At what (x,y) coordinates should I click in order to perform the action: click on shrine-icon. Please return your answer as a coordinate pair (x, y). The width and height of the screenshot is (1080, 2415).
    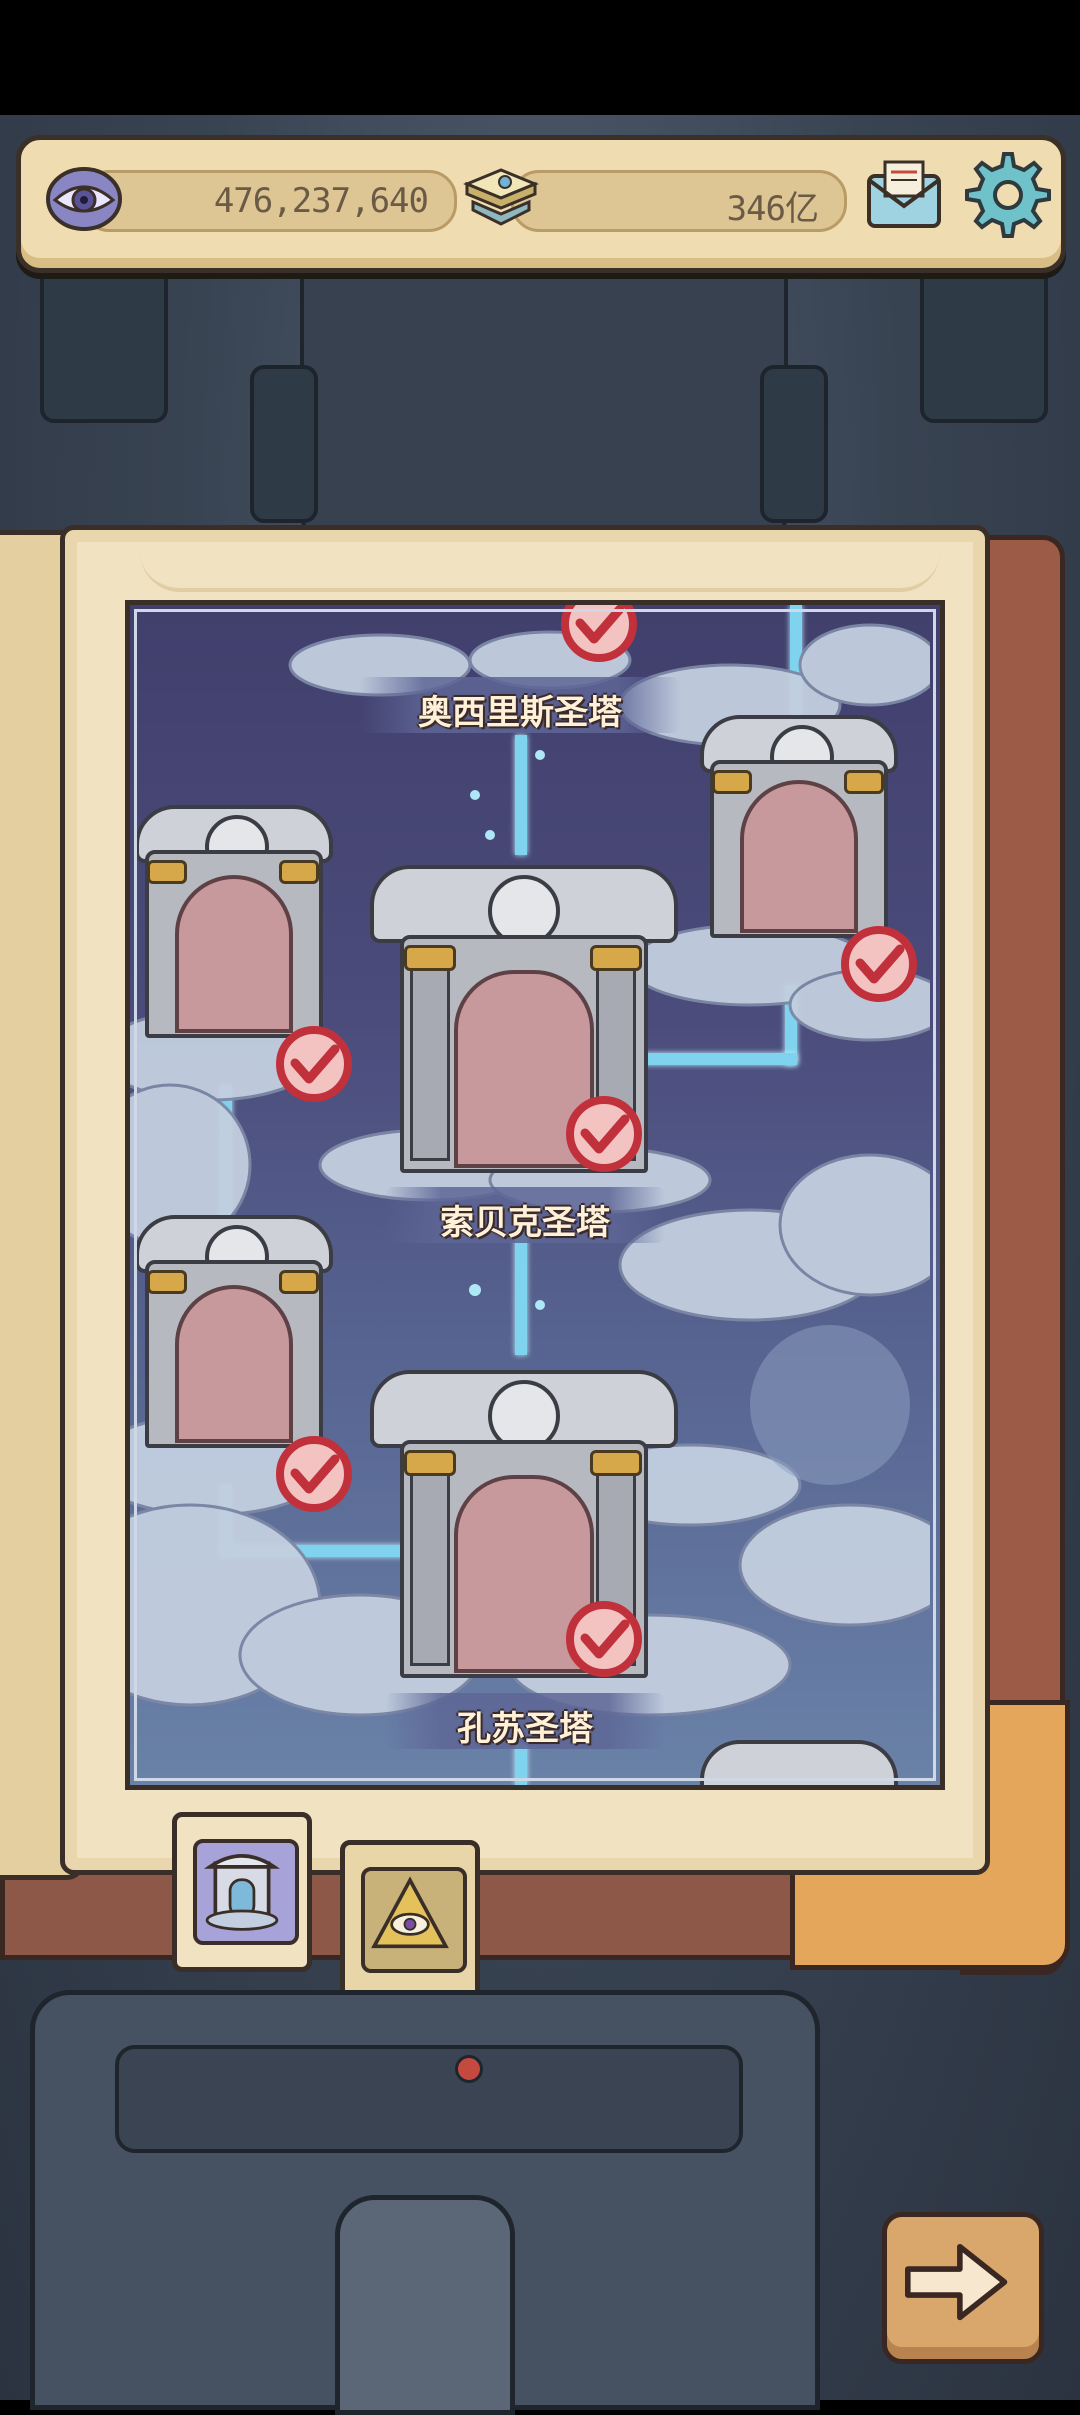
    Looking at the image, I should click on (242, 1892).